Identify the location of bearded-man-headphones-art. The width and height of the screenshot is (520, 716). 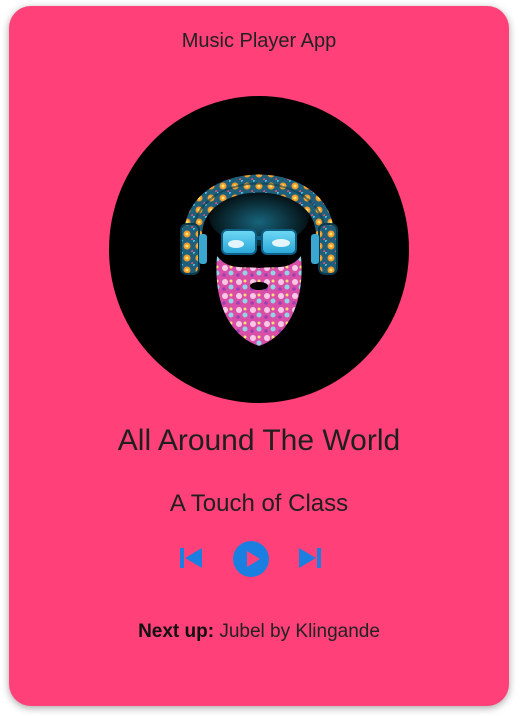
(259, 260).